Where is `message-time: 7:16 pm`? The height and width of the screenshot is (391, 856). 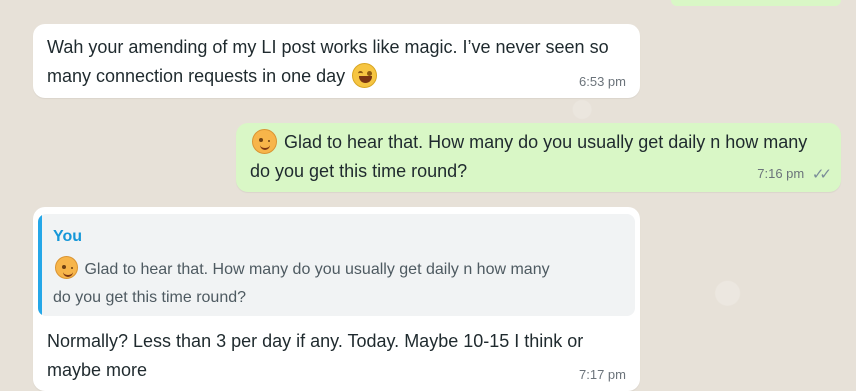
message-time: 7:16 pm is located at coordinates (781, 173).